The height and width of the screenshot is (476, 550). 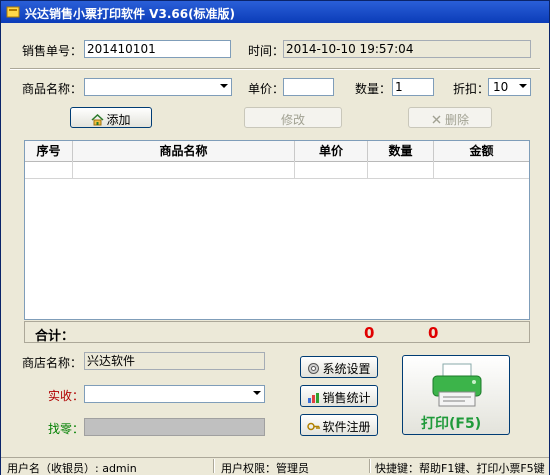 What do you see at coordinates (52, 89) in the screenshot?
I see `product-name-label: 商品名称：` at bounding box center [52, 89].